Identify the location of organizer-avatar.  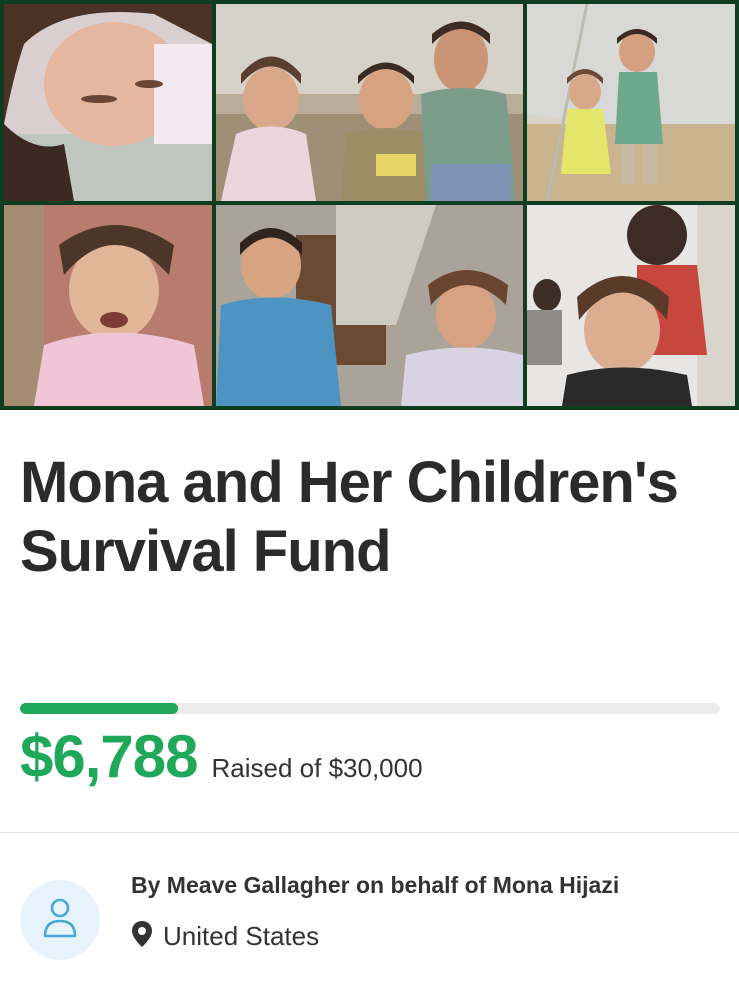
(60, 920).